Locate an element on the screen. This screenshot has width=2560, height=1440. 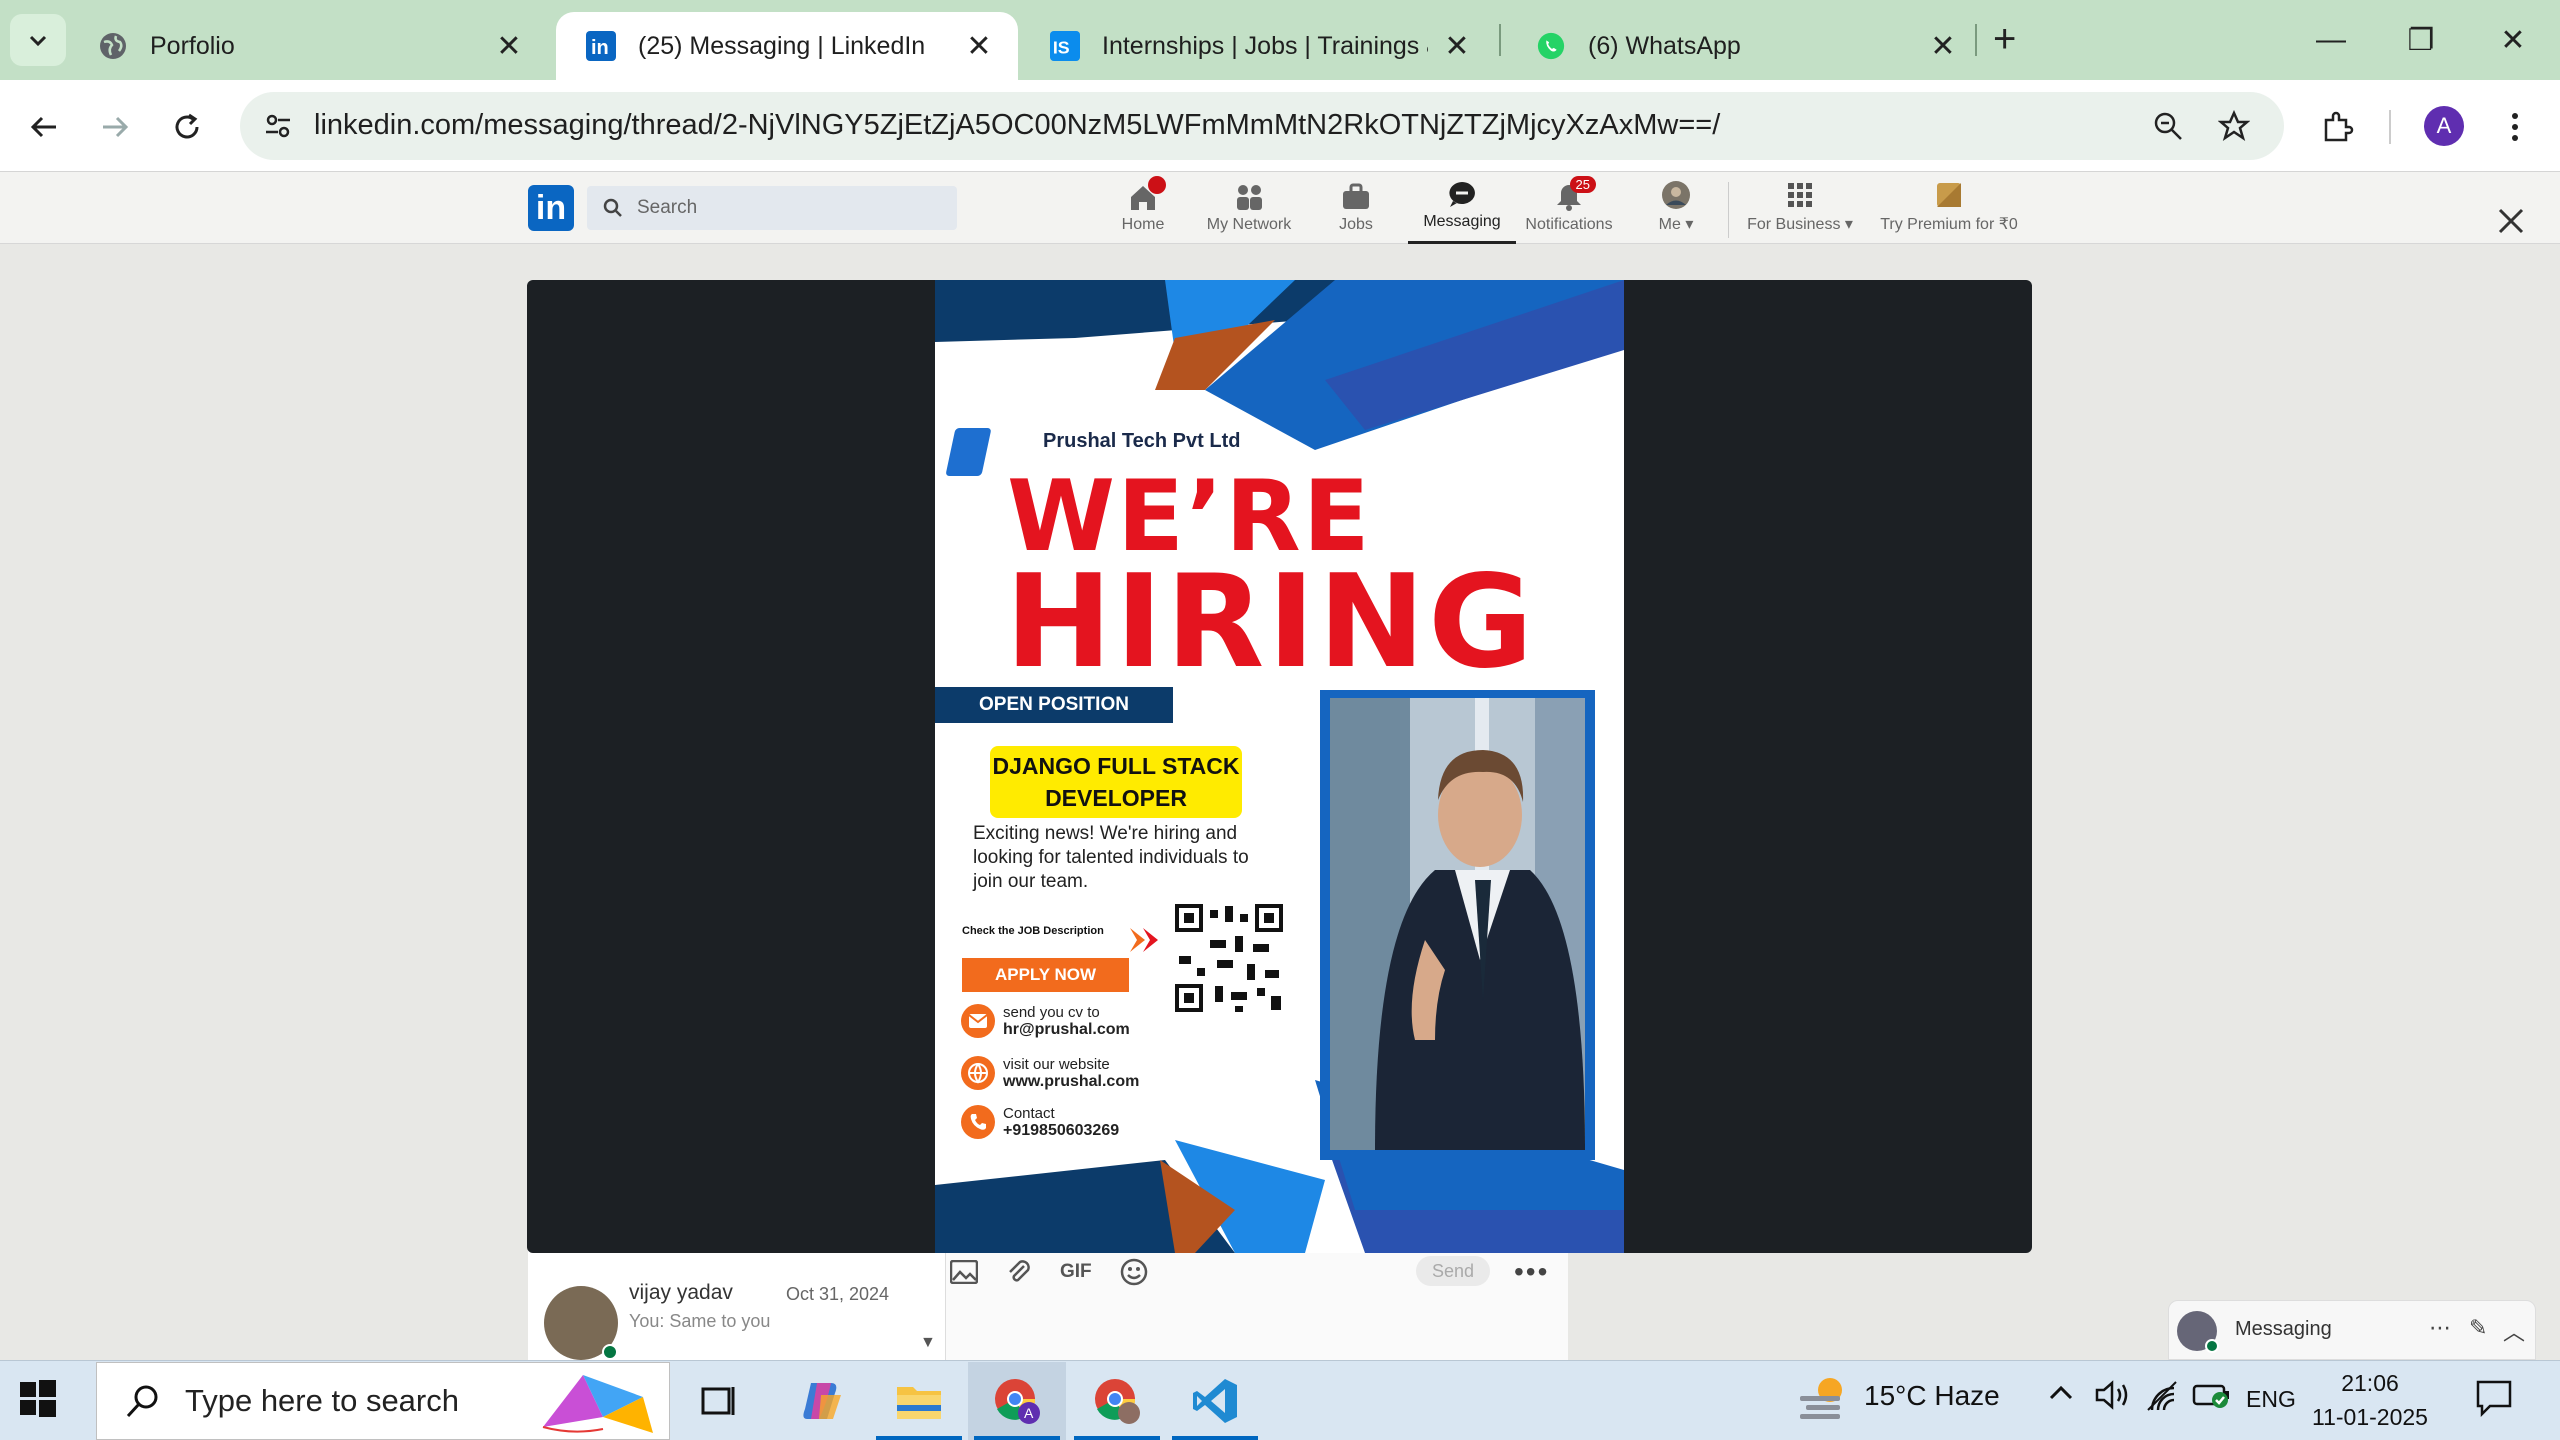
weather-text: 15°C Haze is located at coordinates (1932, 1396).